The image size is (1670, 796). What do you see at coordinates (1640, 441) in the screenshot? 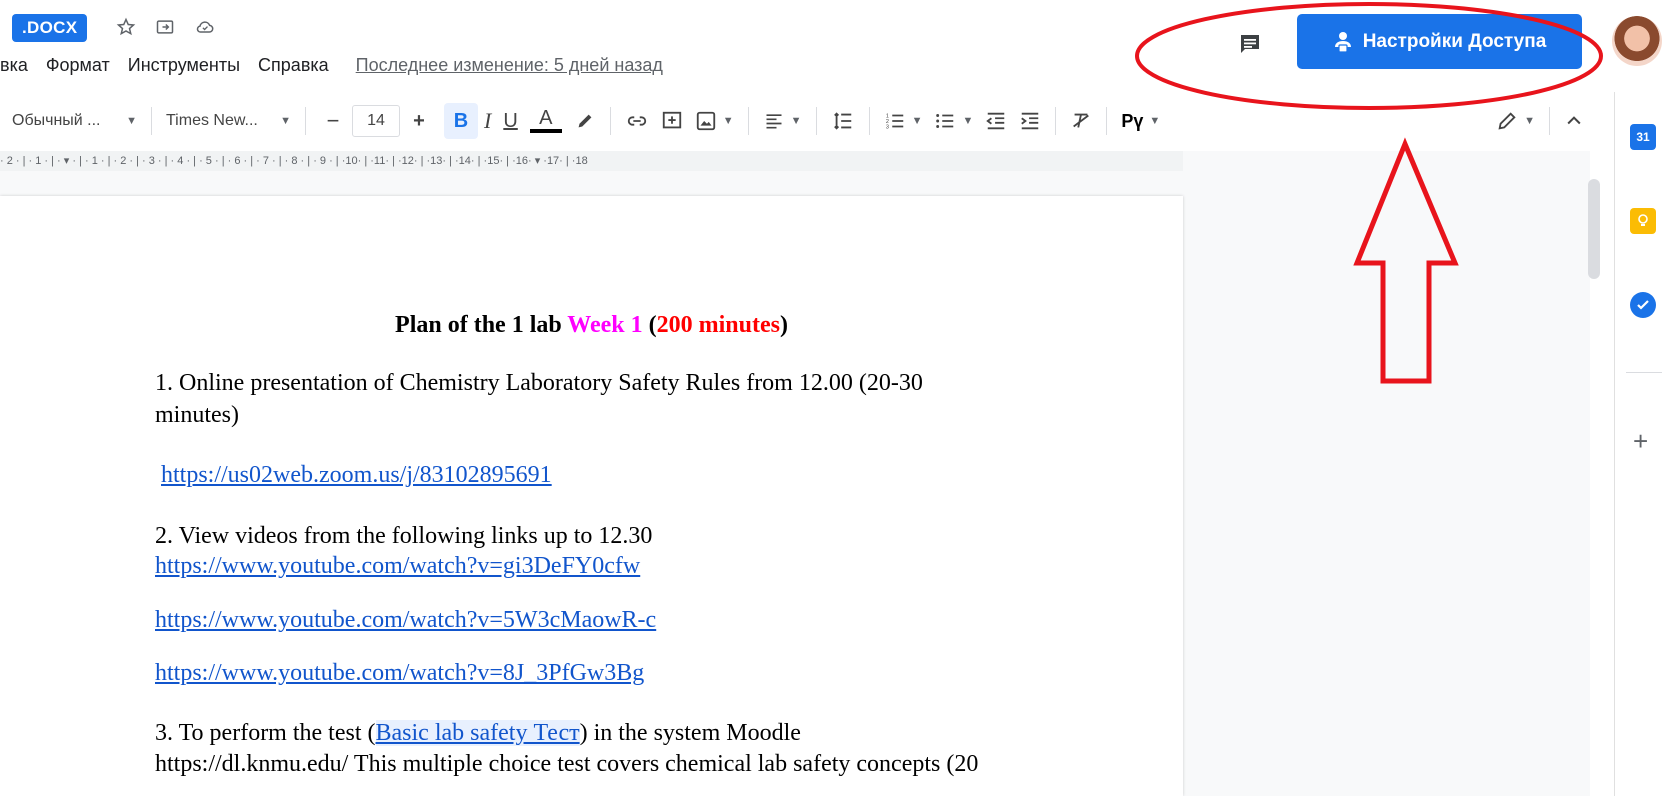
I see `add-addon-button: +` at bounding box center [1640, 441].